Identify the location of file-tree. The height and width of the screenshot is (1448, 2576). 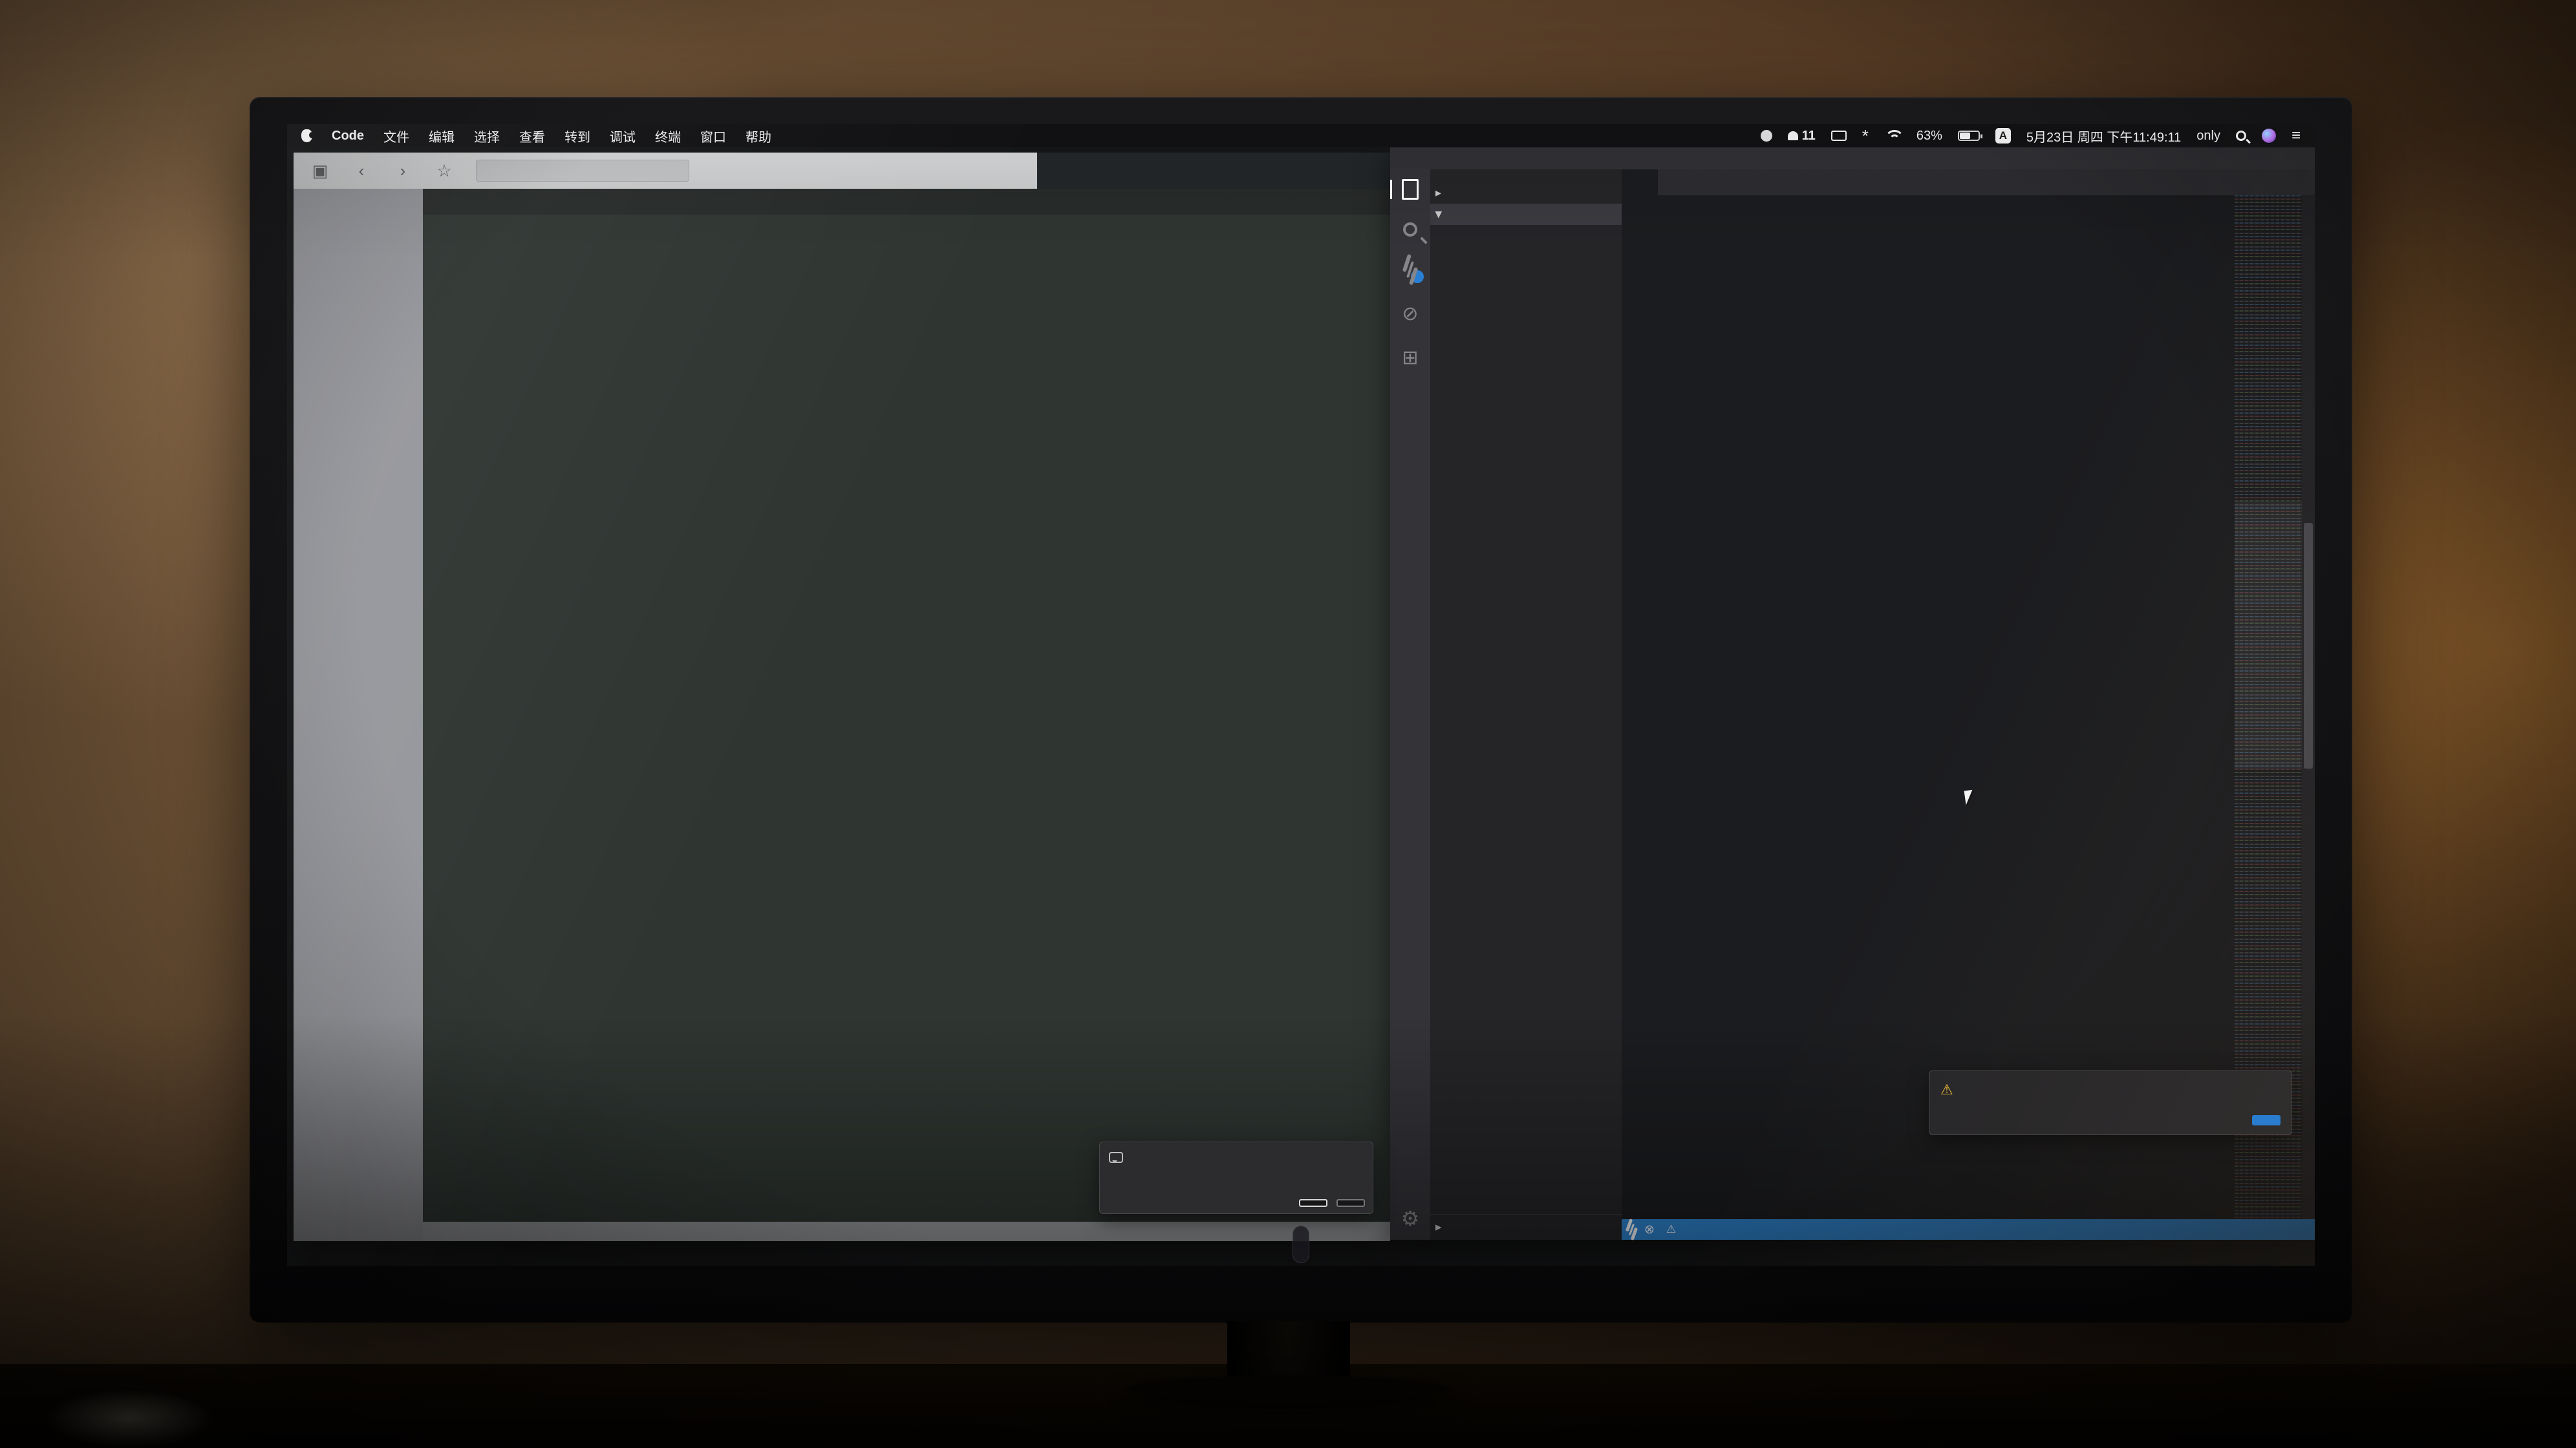
(1526, 719).